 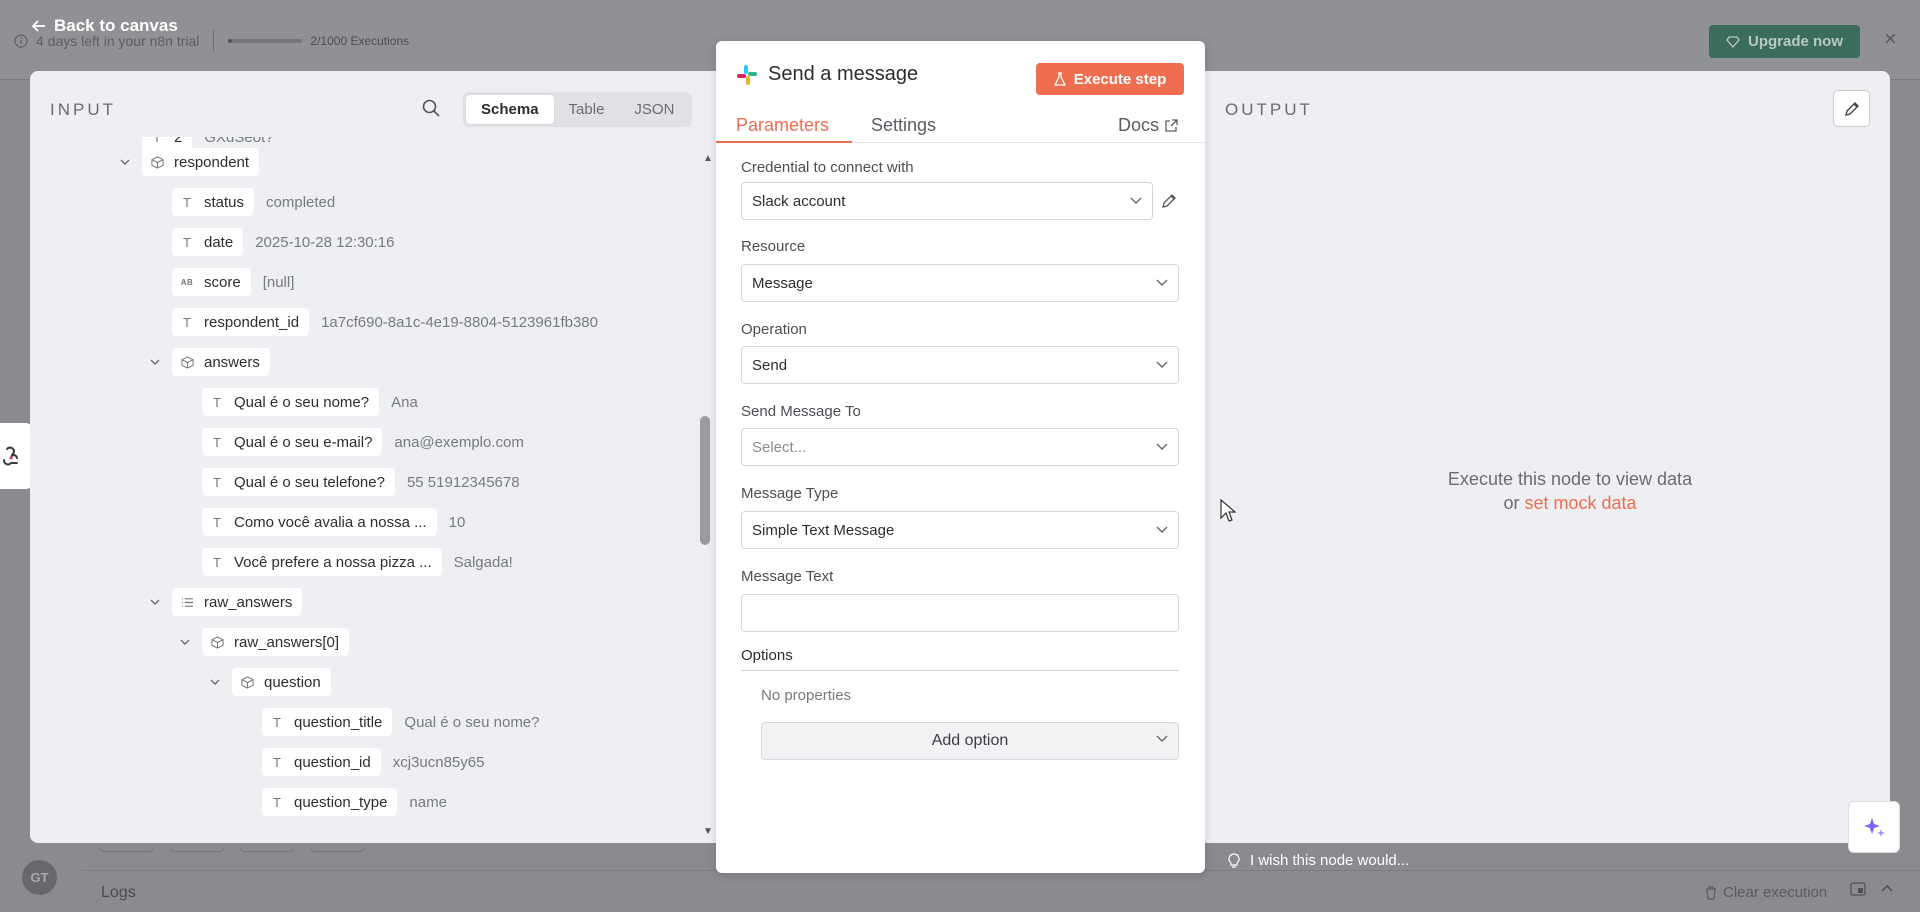 I want to click on executions-count: 2/1000 Executions, so click(x=360, y=41).